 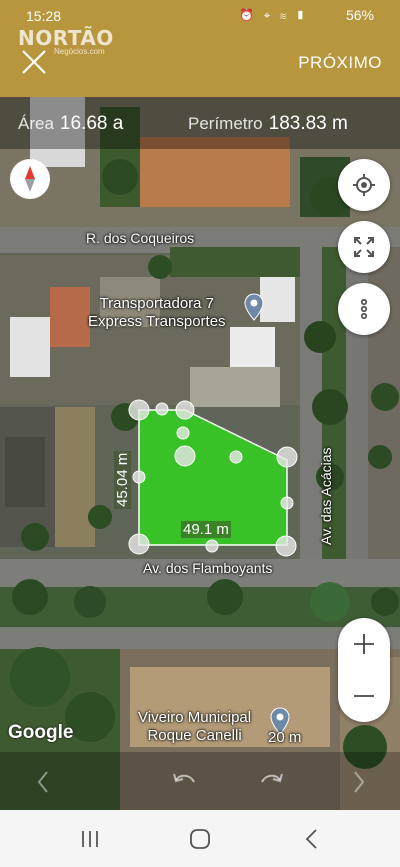 What do you see at coordinates (272, 782) in the screenshot?
I see `redo-icon` at bounding box center [272, 782].